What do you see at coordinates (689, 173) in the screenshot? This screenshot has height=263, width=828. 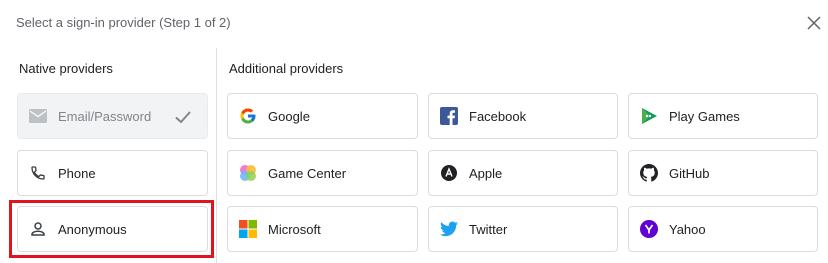 I see `provider-label: GitHub` at bounding box center [689, 173].